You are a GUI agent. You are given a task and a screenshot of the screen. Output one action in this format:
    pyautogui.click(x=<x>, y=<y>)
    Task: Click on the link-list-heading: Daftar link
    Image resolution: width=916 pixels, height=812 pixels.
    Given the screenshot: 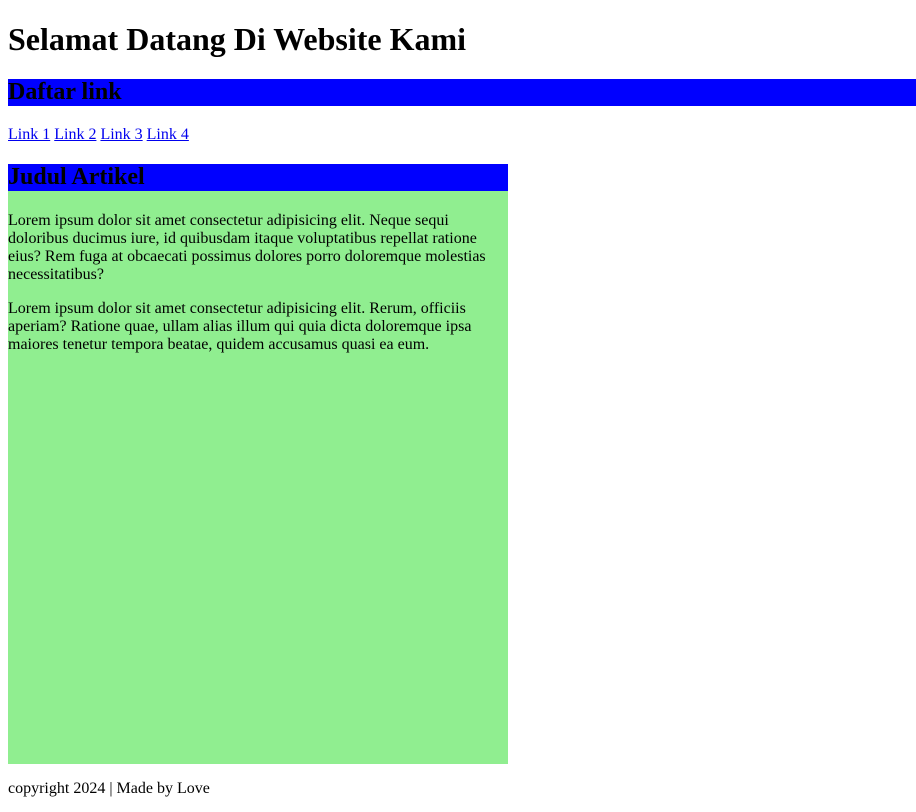 What is the action you would take?
    pyautogui.click(x=65, y=92)
    